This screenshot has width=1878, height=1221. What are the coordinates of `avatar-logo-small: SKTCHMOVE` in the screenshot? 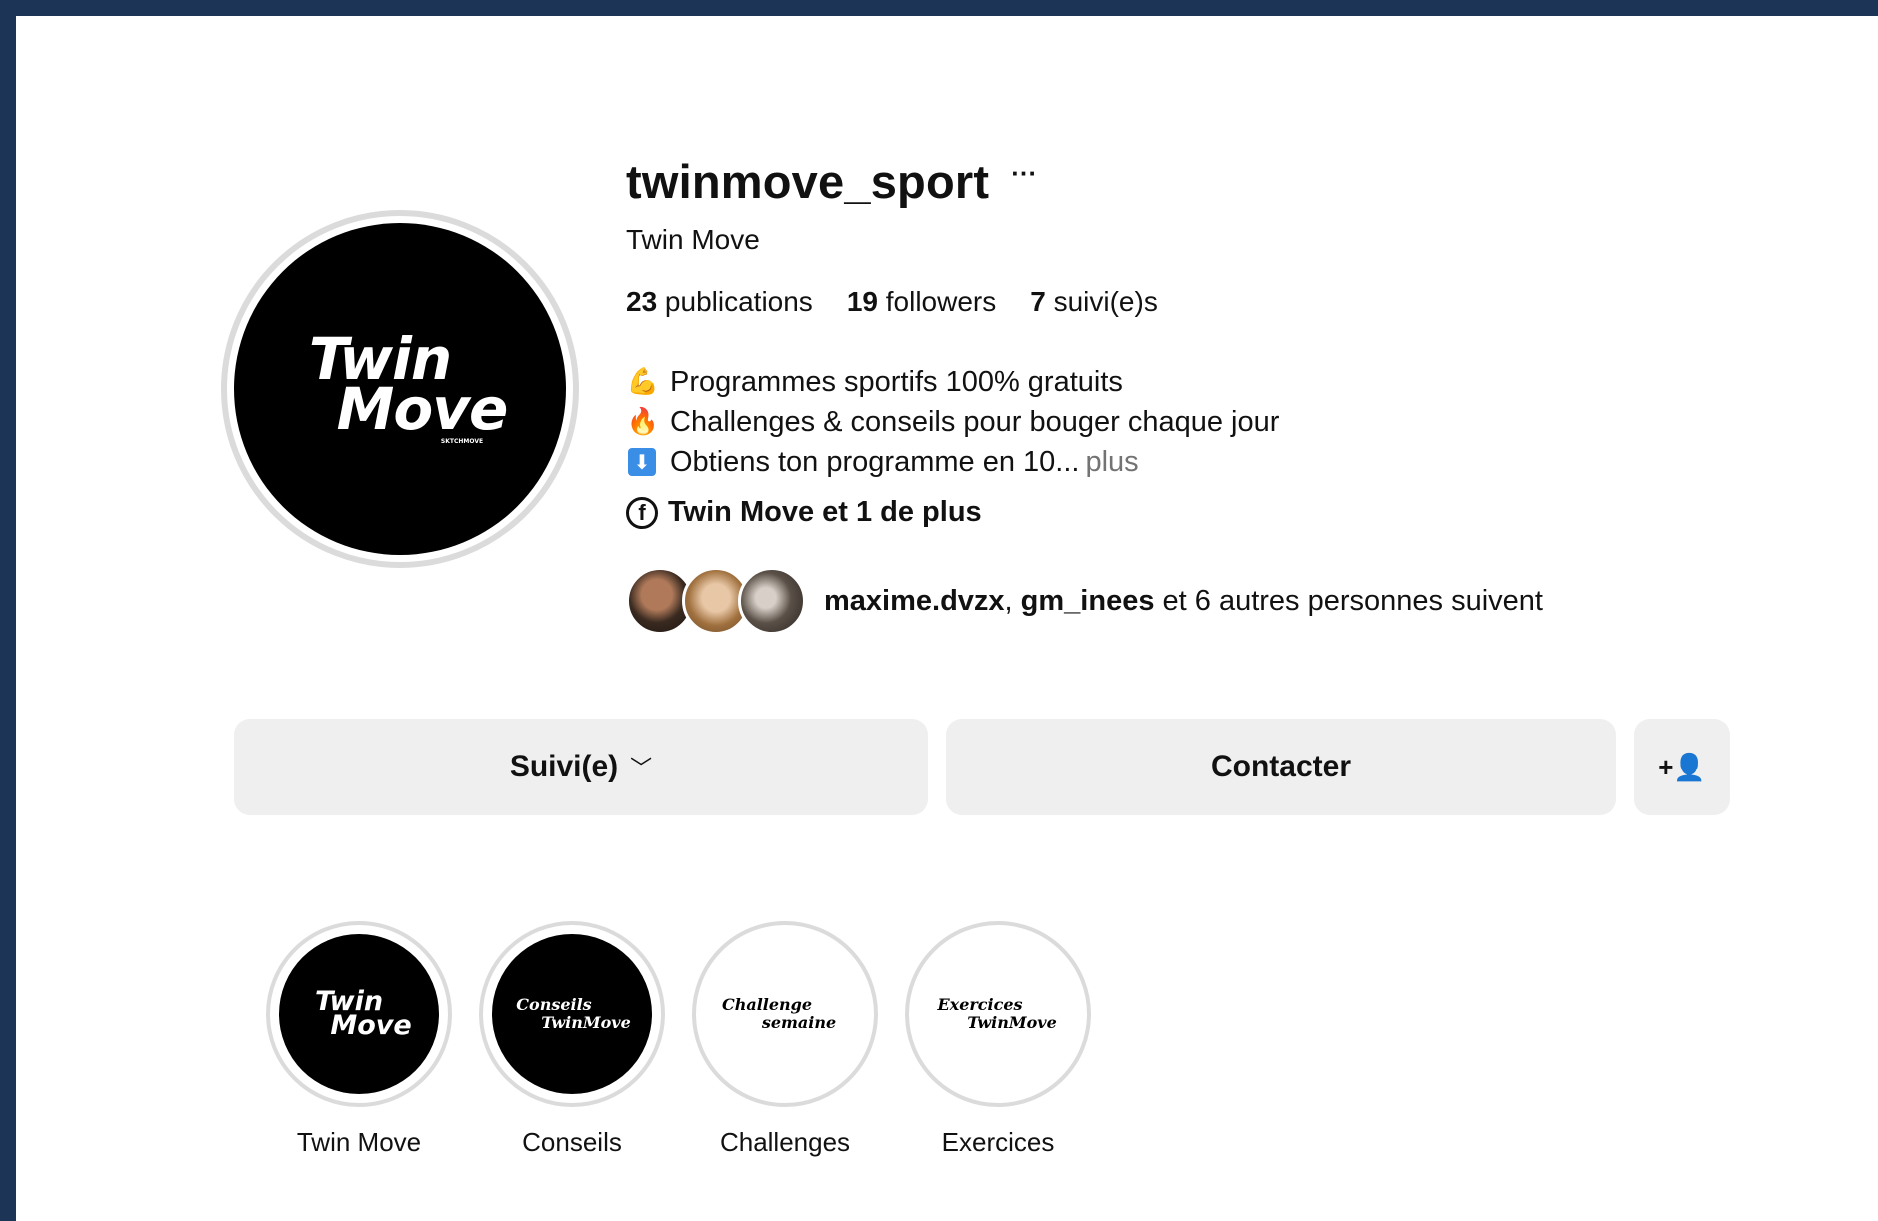 It's located at (462, 441).